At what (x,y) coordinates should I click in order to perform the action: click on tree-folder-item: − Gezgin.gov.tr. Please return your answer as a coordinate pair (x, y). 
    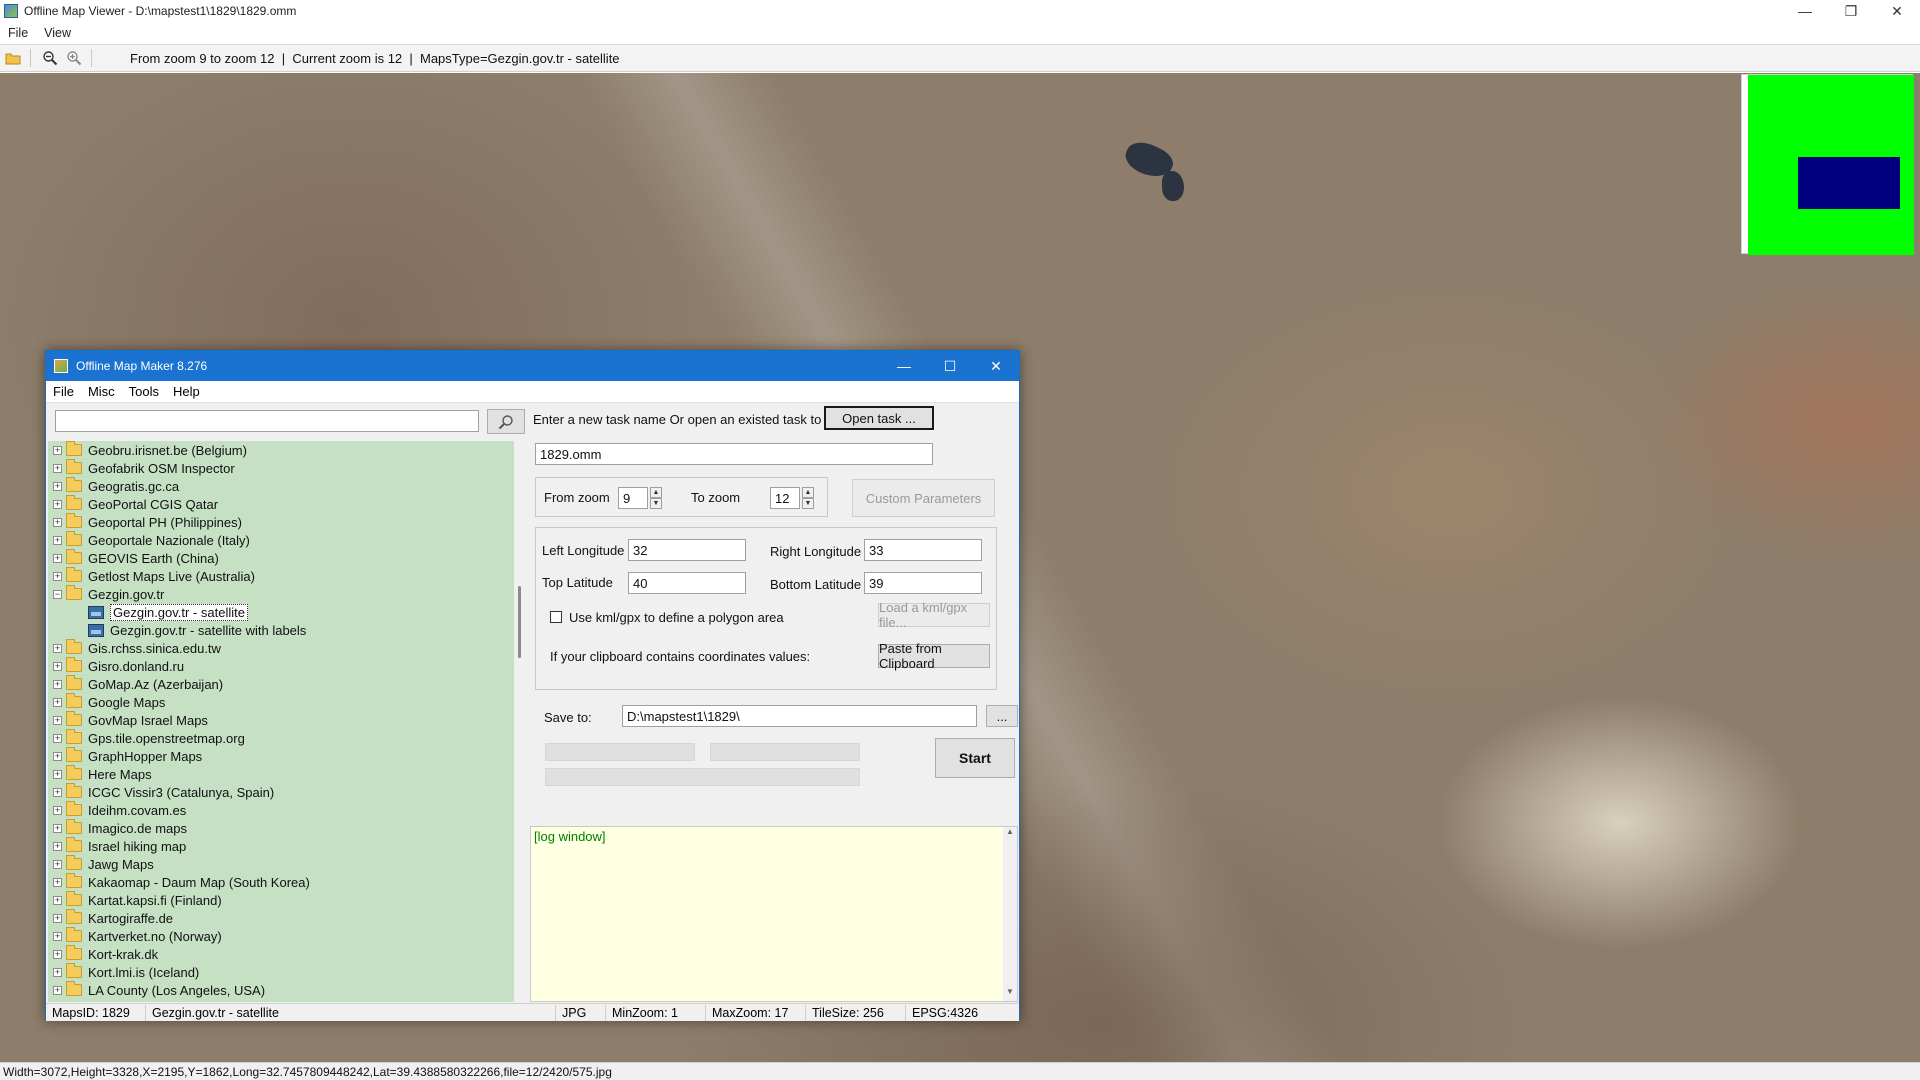
    Looking at the image, I should click on (281, 594).